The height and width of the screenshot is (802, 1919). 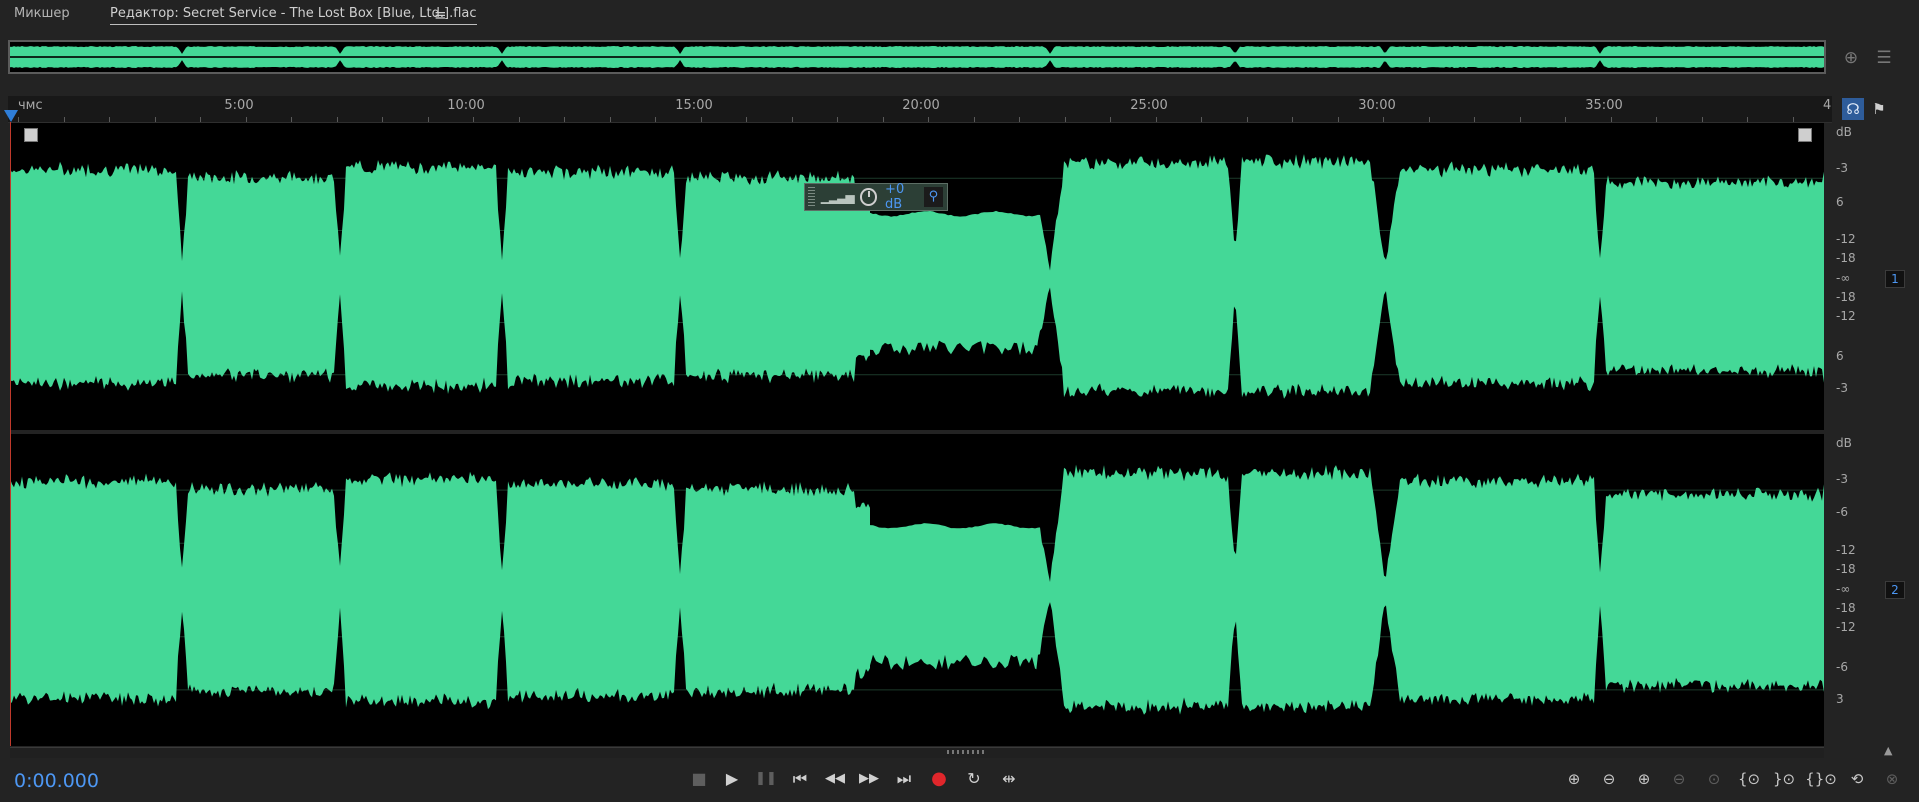 I want to click on volume-level-icon: ▁▂▃▅, so click(x=837, y=197).